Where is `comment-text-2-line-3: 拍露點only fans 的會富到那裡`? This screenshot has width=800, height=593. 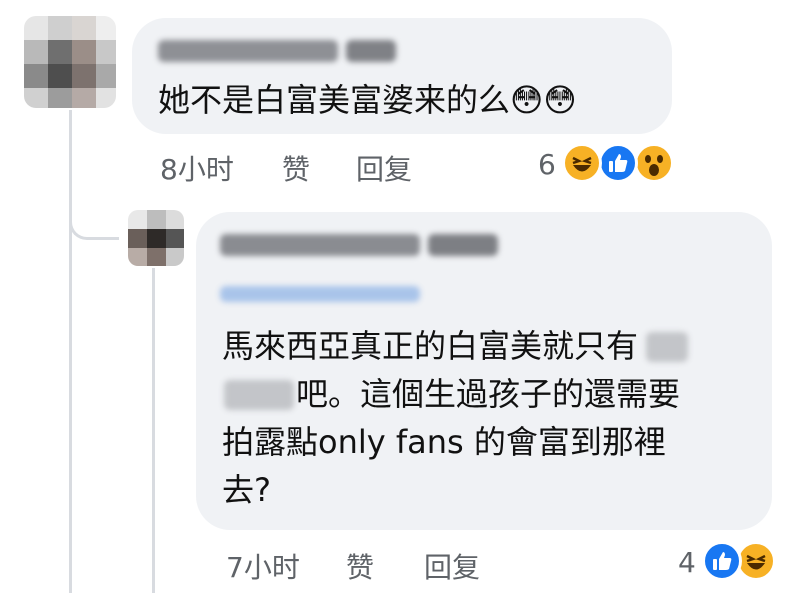 comment-text-2-line-3: 拍露點only fans 的會富到那裡 is located at coordinates (444, 442).